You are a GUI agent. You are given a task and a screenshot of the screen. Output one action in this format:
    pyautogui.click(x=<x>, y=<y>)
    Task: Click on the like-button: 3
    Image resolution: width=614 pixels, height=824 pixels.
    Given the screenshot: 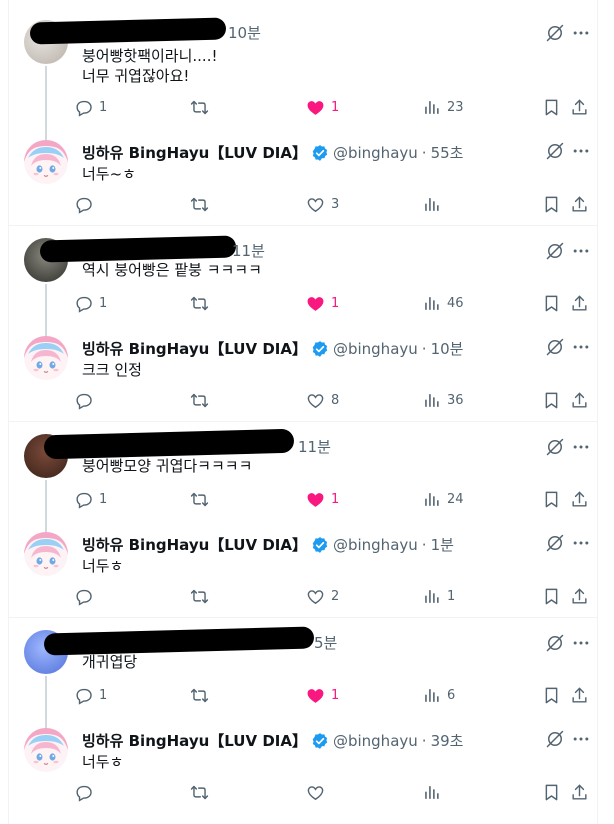 What is the action you would take?
    pyautogui.click(x=322, y=204)
    